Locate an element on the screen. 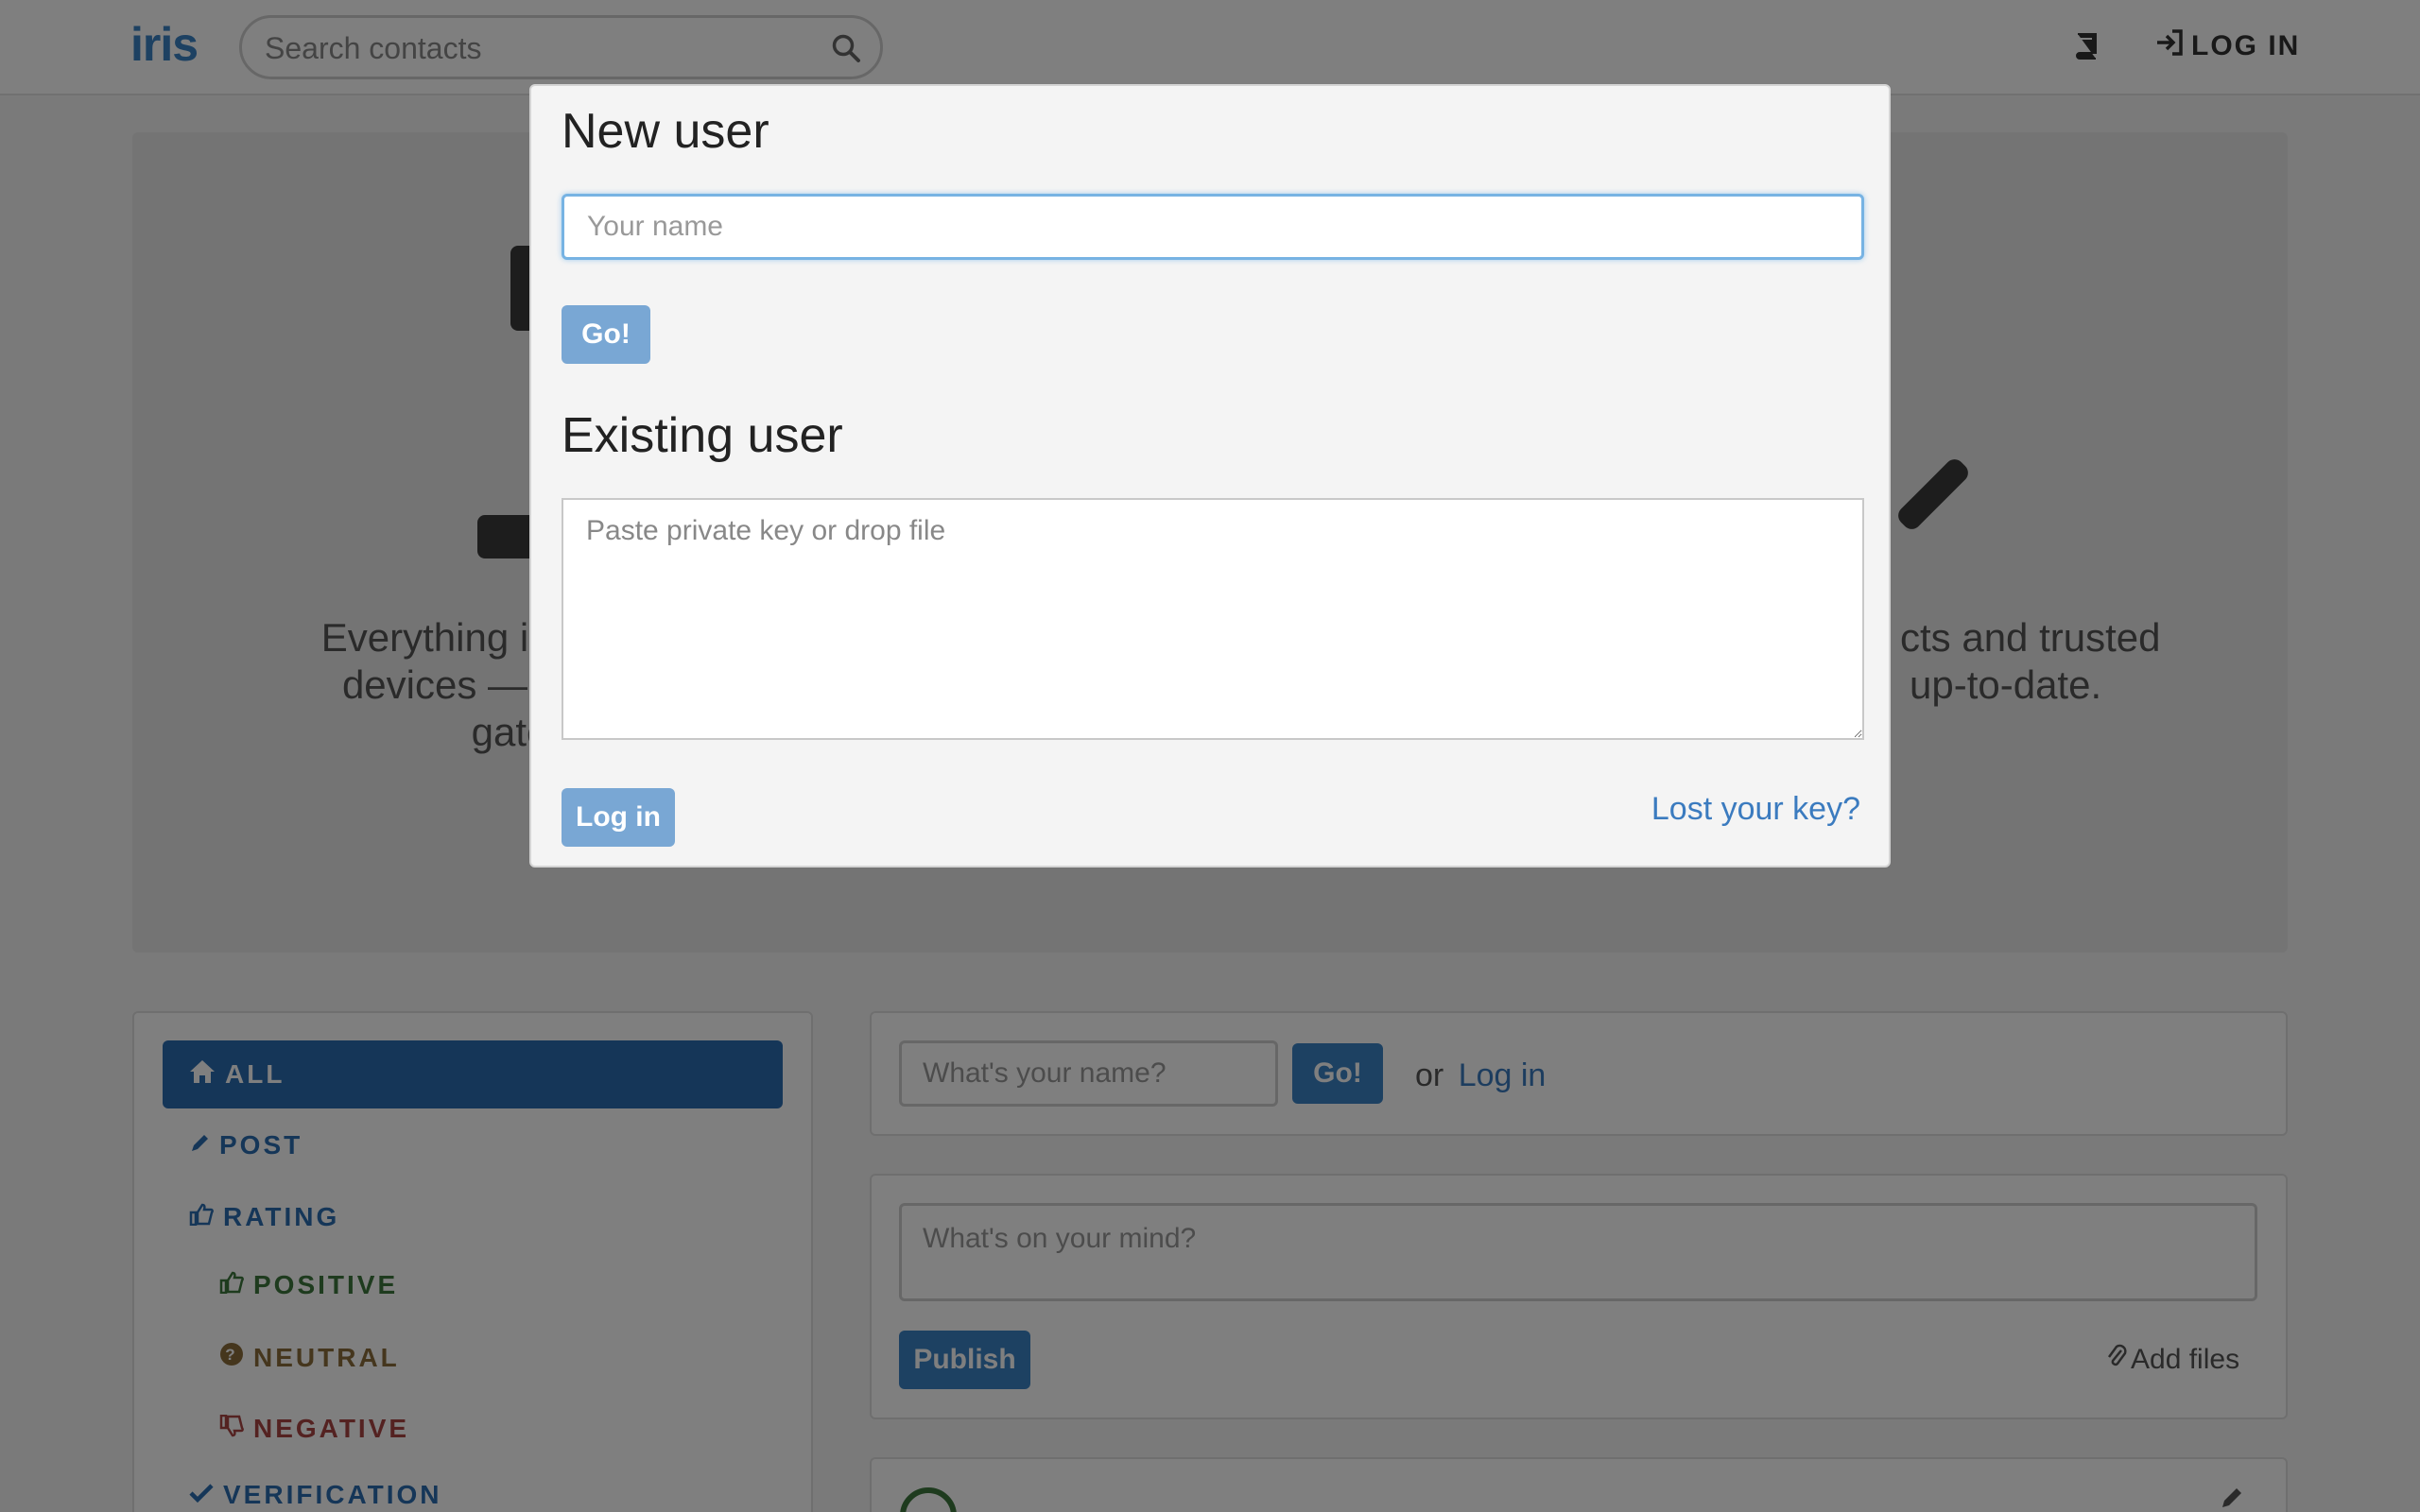  new-user-go-button: Go! is located at coordinates (606, 334).